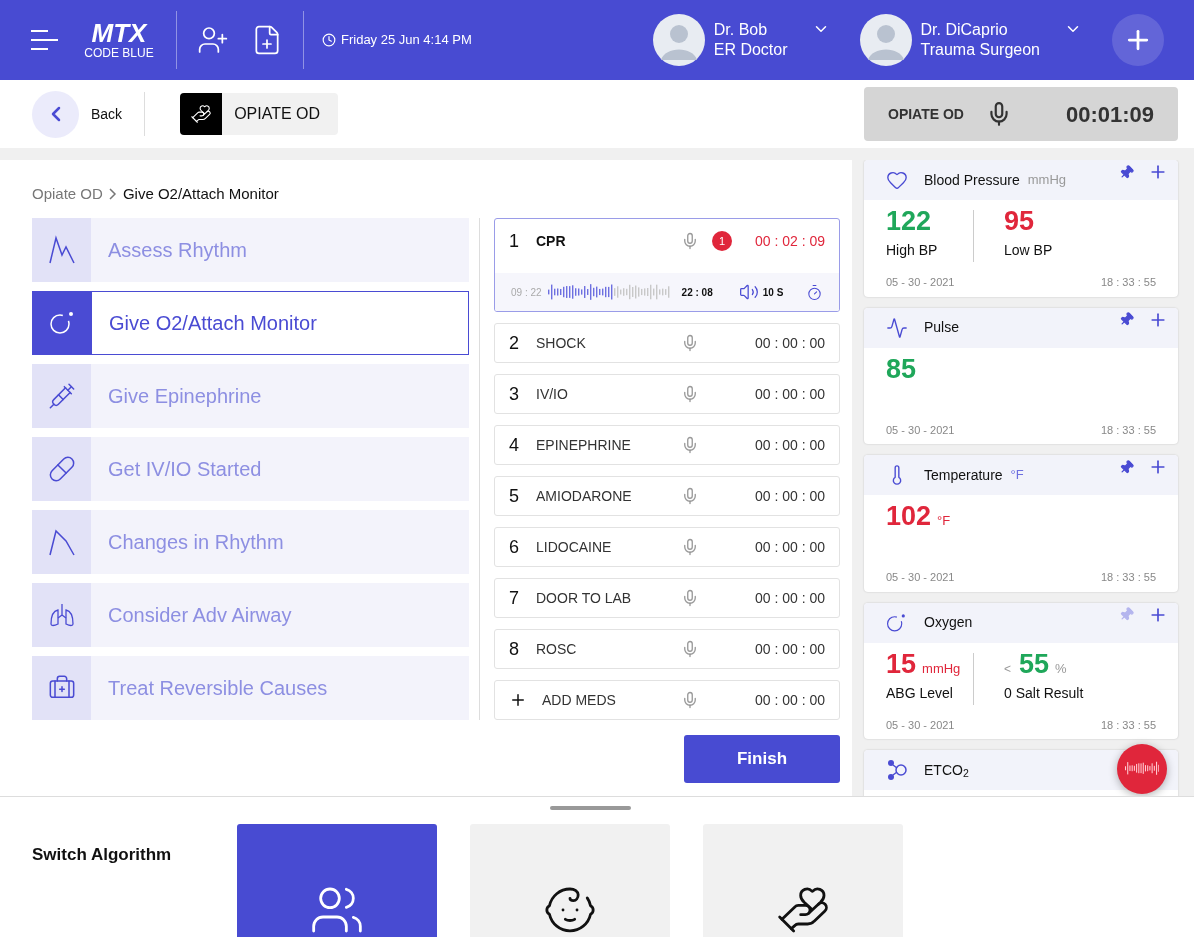 This screenshot has height=937, width=1194. Describe the element at coordinates (667, 496) in the screenshot. I see `action-row: 5 AMIODARONE 00 : 00 : 00` at that location.